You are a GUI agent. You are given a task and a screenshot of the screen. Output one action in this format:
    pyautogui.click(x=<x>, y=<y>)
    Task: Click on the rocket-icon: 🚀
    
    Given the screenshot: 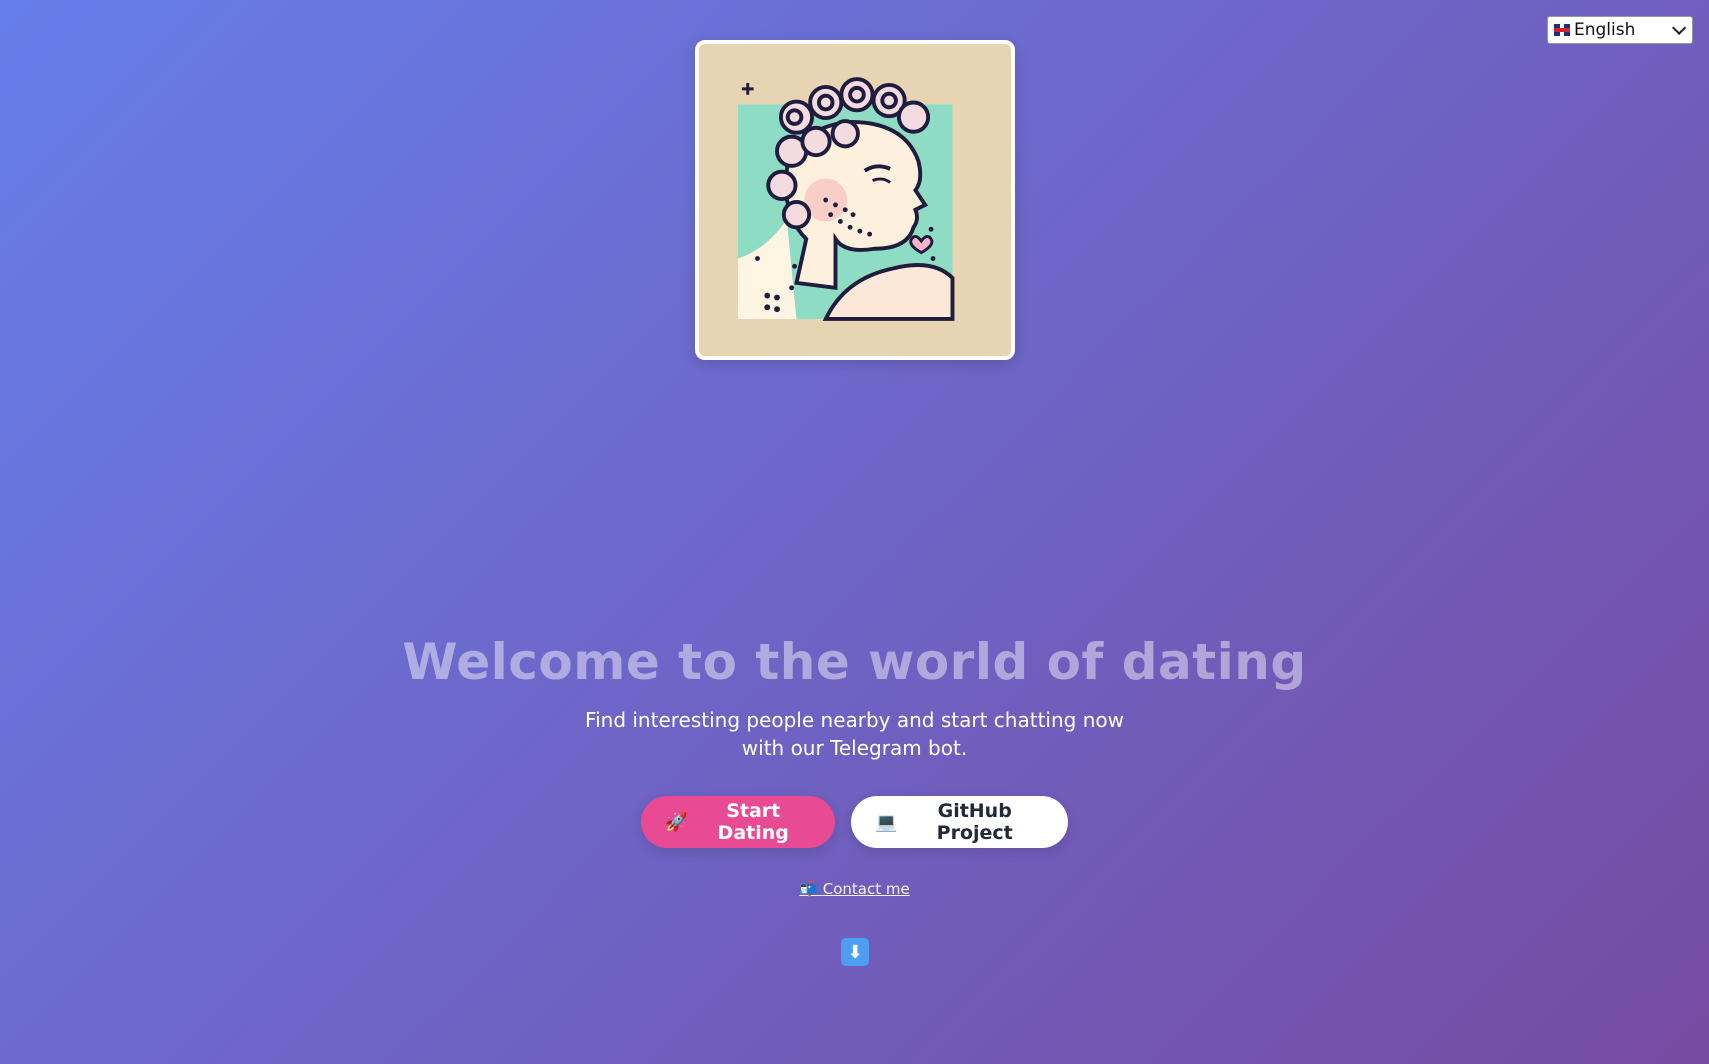 What is the action you would take?
    pyautogui.click(x=676, y=822)
    